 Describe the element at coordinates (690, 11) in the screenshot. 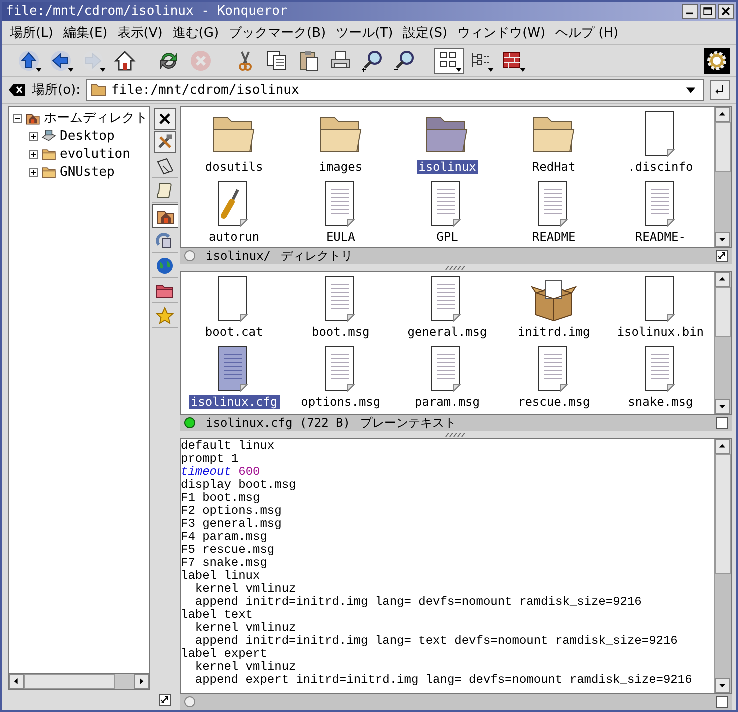

I see `minimize-button` at that location.